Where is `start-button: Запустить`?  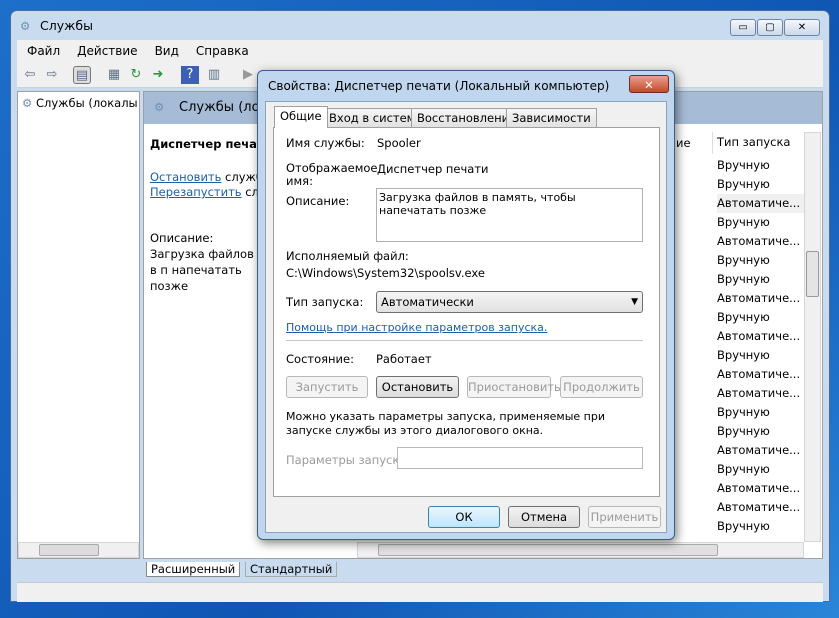
start-button: Запустить is located at coordinates (327, 387).